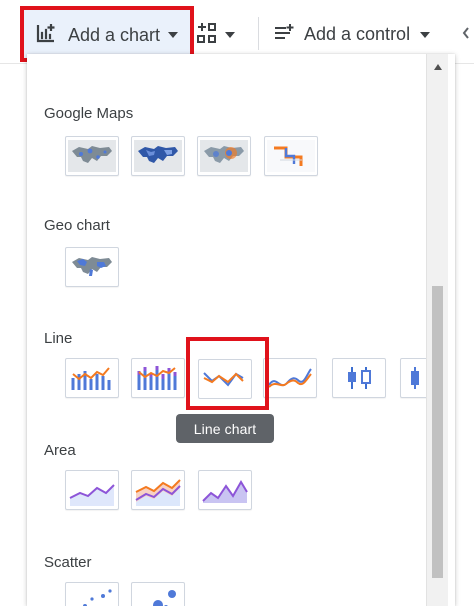 The image size is (474, 606). What do you see at coordinates (77, 225) in the screenshot?
I see `section-label-geo-chart: Geo chart` at bounding box center [77, 225].